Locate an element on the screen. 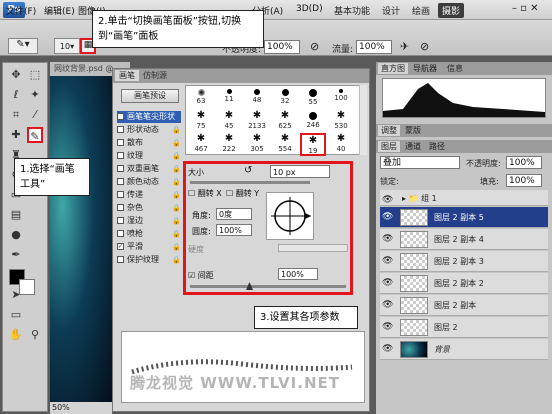  tab-paths: 路径 is located at coordinates (437, 146).